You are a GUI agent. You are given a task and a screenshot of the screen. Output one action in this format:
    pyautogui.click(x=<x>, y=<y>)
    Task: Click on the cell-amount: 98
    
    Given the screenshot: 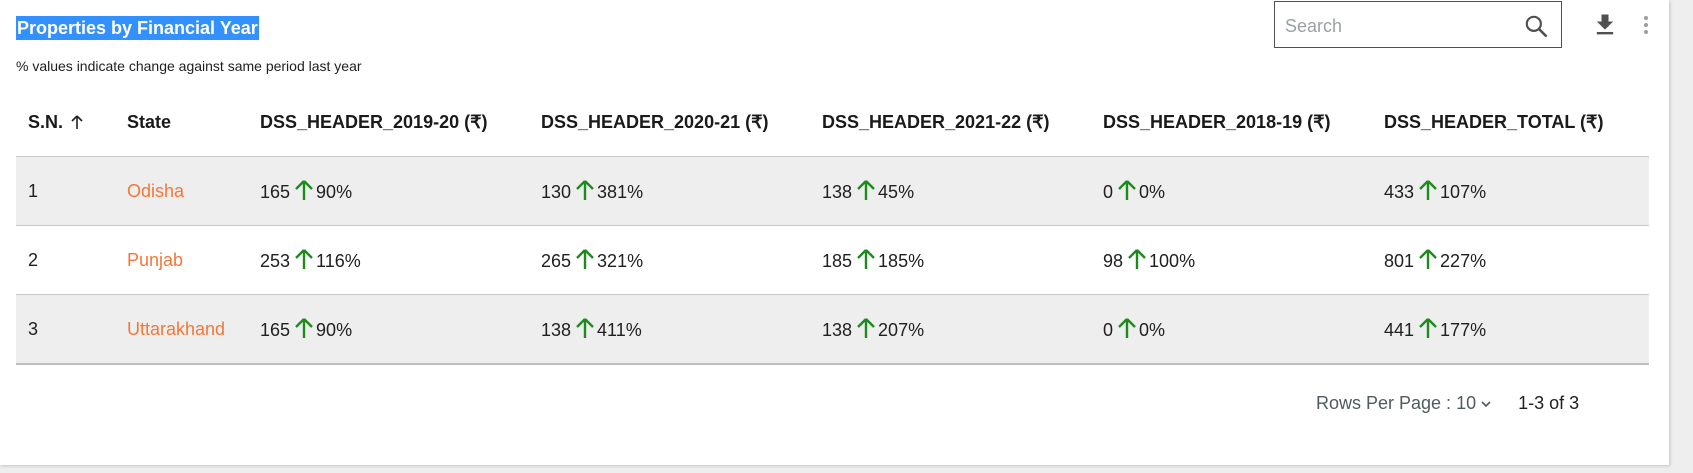 What is the action you would take?
    pyautogui.click(x=1113, y=261)
    